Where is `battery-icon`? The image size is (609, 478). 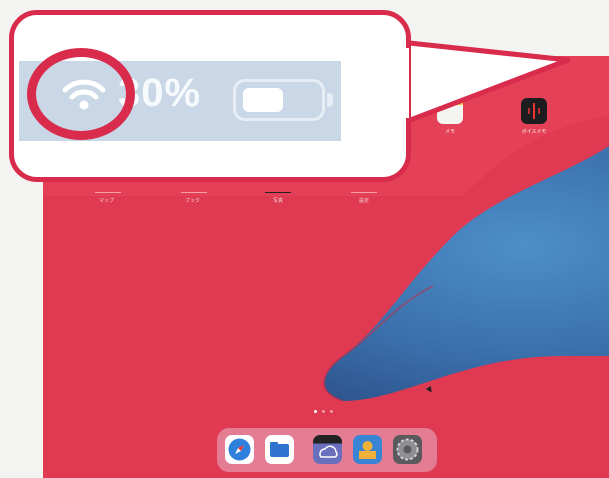 battery-icon is located at coordinates (279, 100).